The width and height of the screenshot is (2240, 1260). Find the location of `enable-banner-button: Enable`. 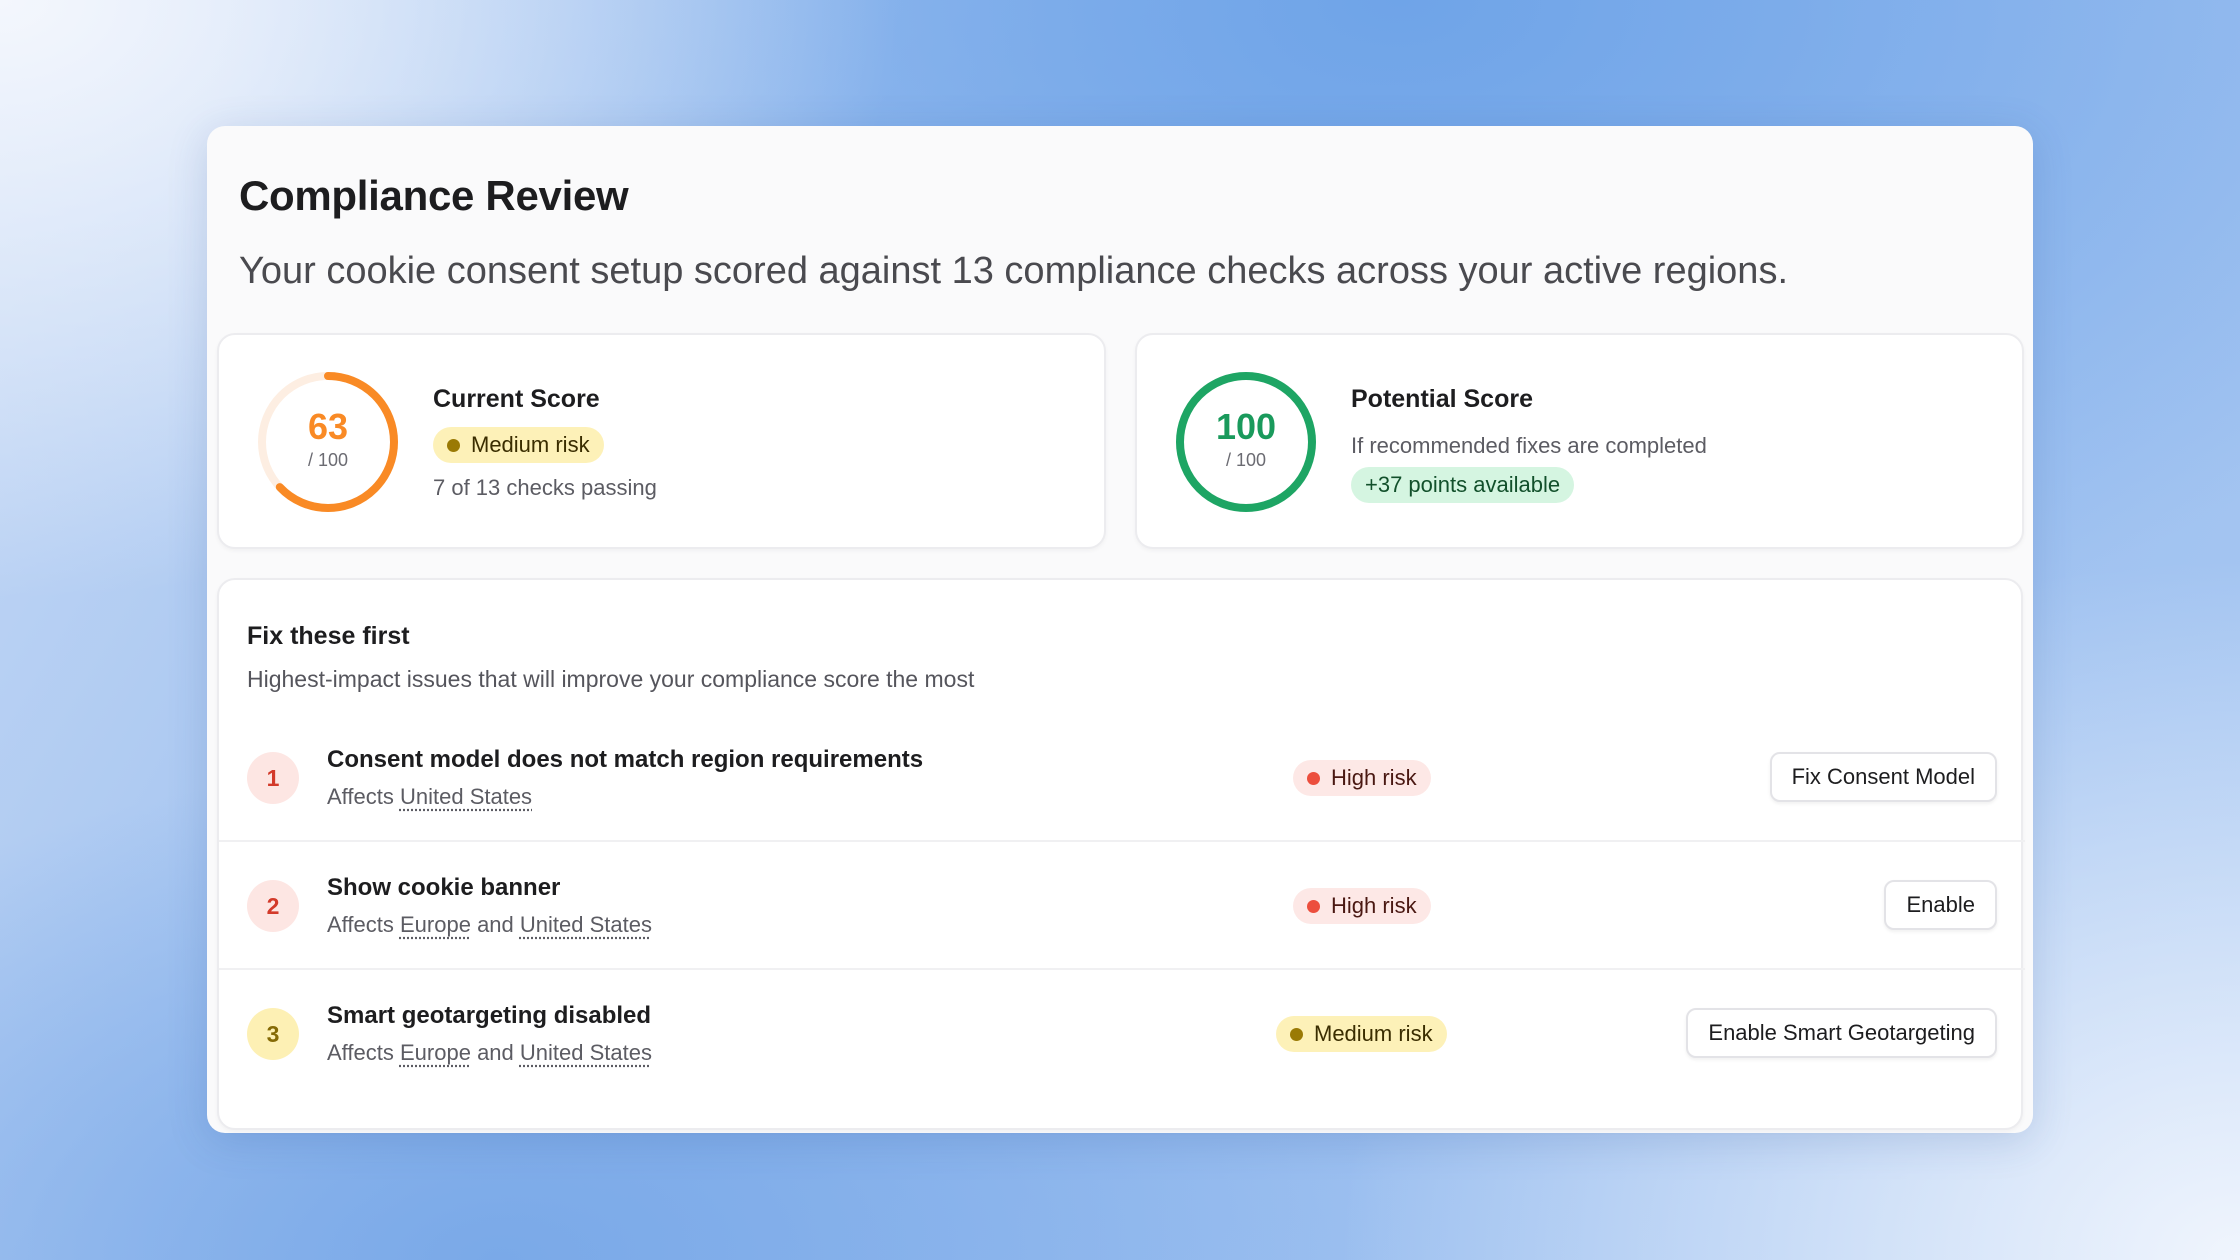

enable-banner-button: Enable is located at coordinates (1940, 905).